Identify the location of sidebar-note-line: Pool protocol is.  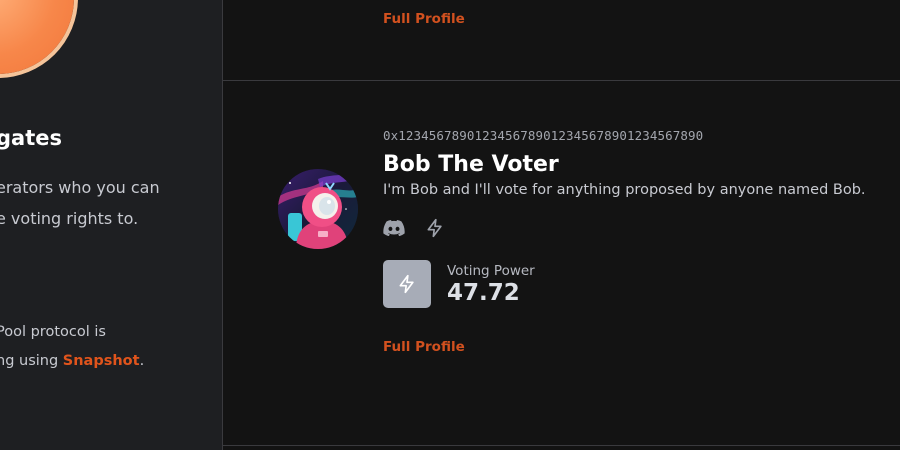
(53, 332).